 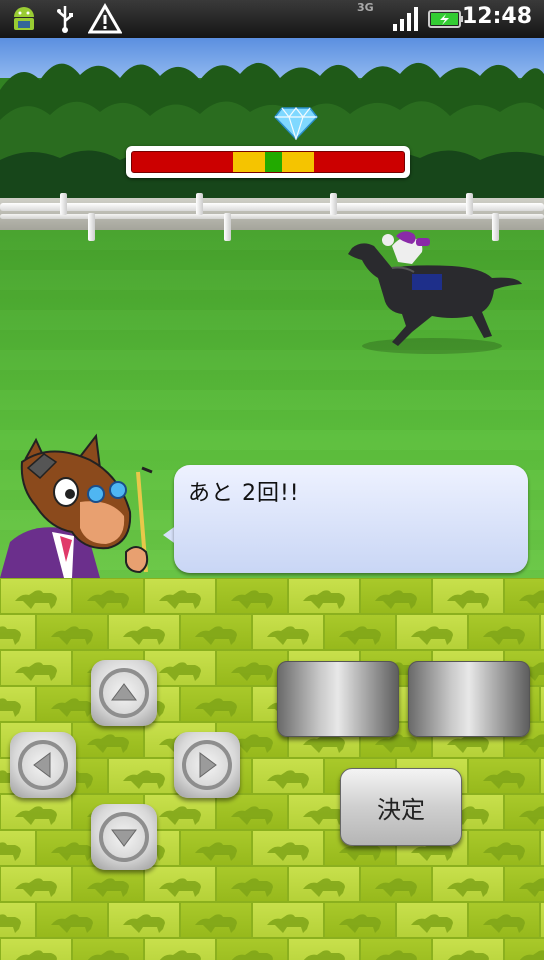 What do you see at coordinates (338, 699) in the screenshot?
I see `action-button-a` at bounding box center [338, 699].